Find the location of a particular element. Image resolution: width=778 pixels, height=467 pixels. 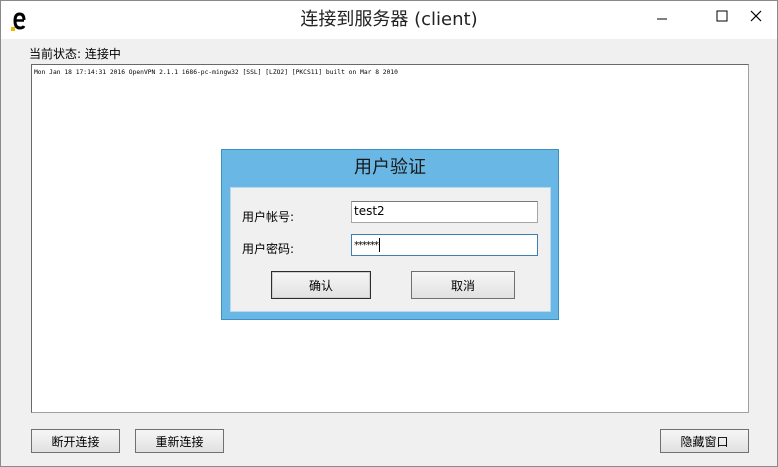

maximize-icon is located at coordinates (722, 15).